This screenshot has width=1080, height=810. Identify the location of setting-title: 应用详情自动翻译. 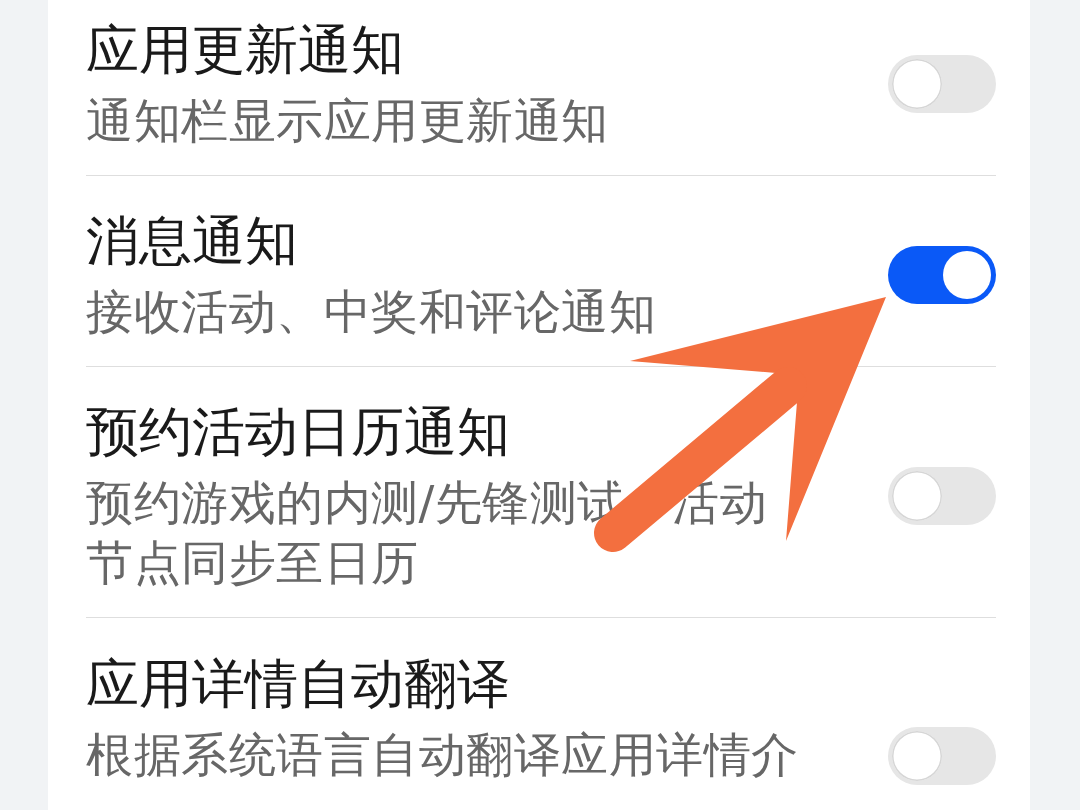
(298, 683).